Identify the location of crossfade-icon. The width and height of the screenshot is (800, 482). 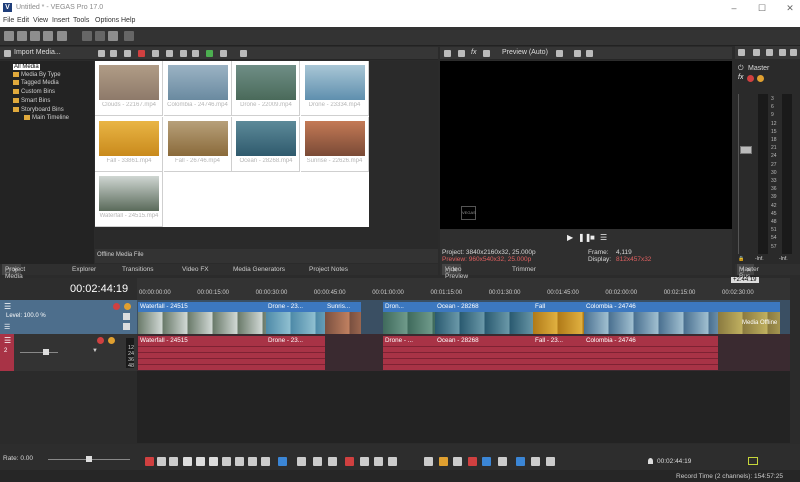
(502, 461).